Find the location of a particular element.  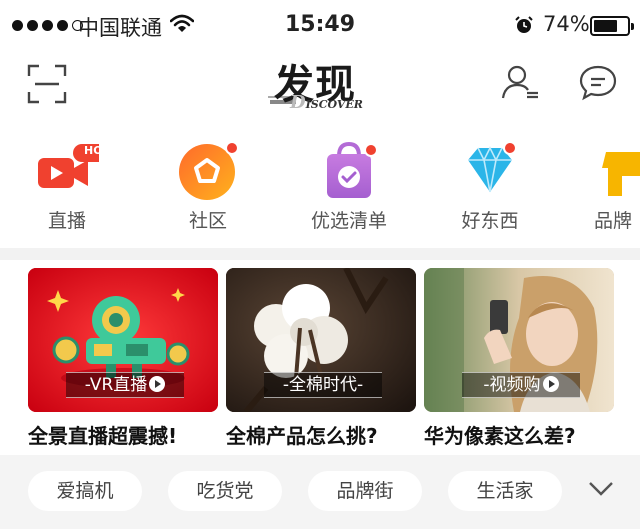

header: 发现 DISCOVER is located at coordinates (320, 87).